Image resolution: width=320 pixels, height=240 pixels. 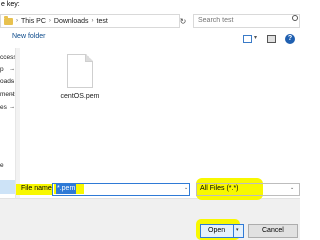 What do you see at coordinates (237, 230) in the screenshot?
I see `open-dropdown-icon: ▾` at bounding box center [237, 230].